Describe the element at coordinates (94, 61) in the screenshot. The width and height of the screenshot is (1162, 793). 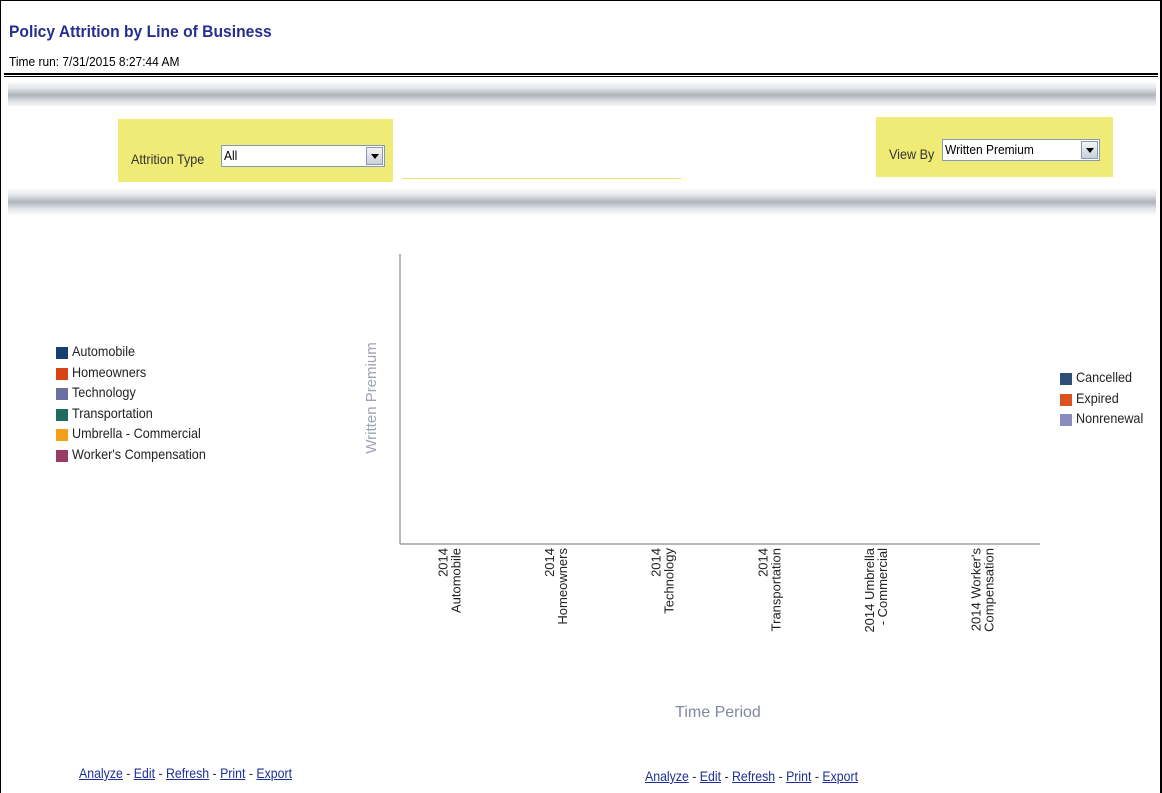
I see `time-run-text: Time run: 7/31/2015 8:27:44 AM` at that location.